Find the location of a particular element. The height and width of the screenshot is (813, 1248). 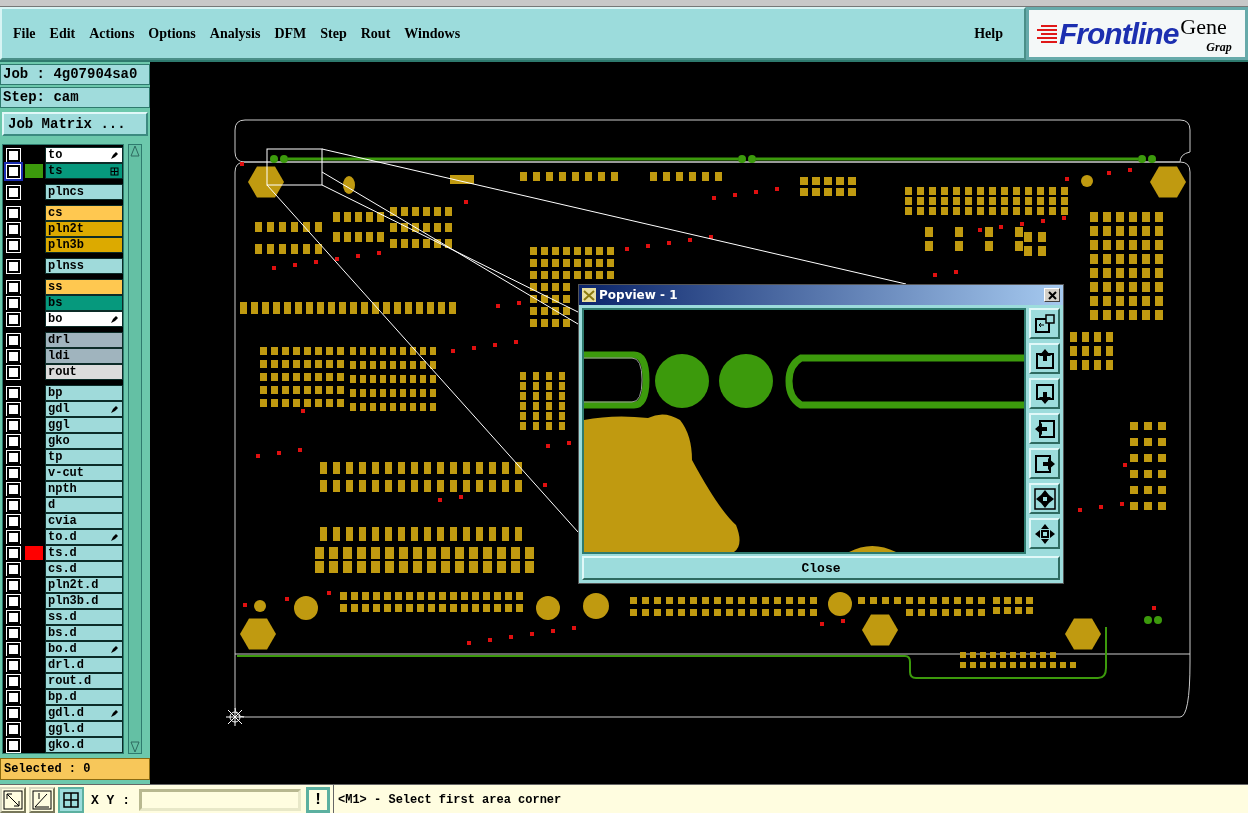

menu-item: Windows is located at coordinates (432, 33).